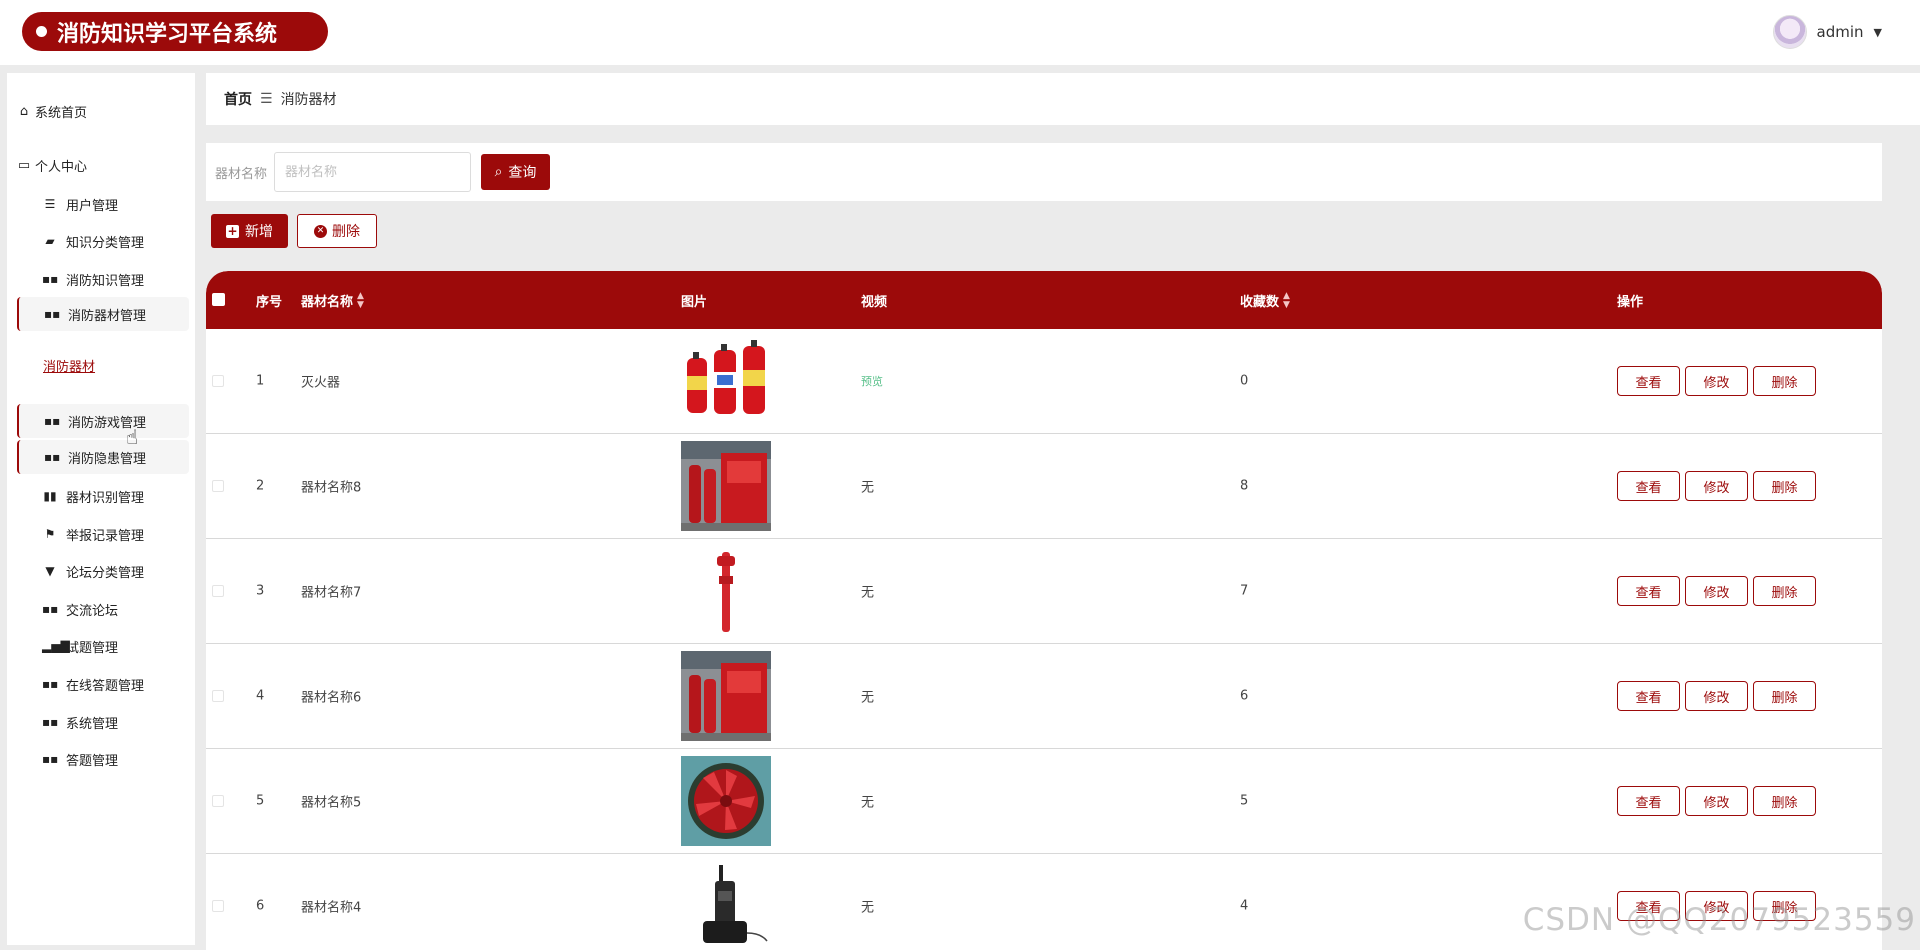 This screenshot has height=950, width=1920. Describe the element at coordinates (726, 591) in the screenshot. I see `fire-pump-image` at that location.